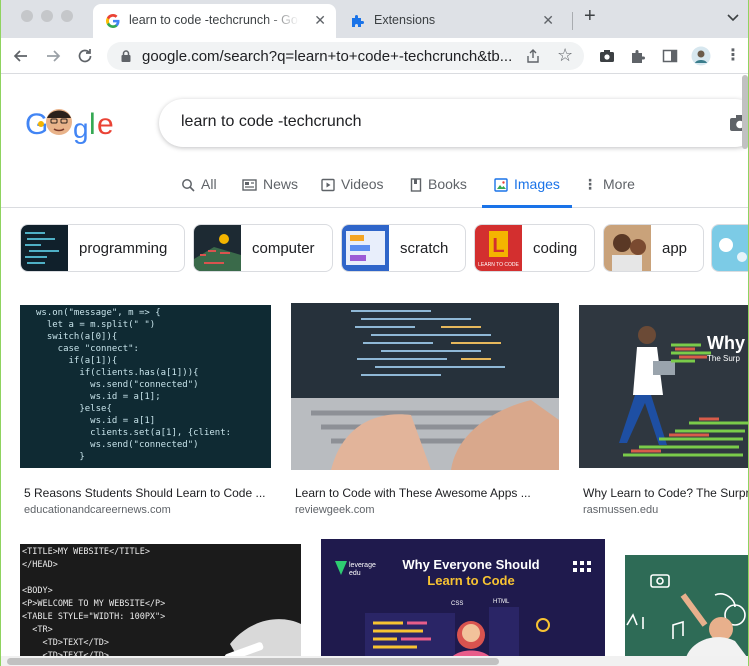 The image size is (749, 666). I want to click on new-tab-button: +, so click(590, 16).